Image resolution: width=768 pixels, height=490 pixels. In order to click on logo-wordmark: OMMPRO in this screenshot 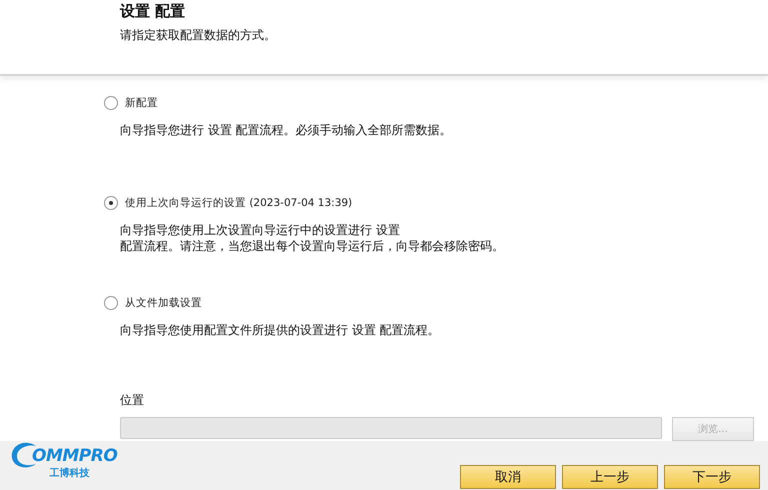, I will do `click(75, 456)`.